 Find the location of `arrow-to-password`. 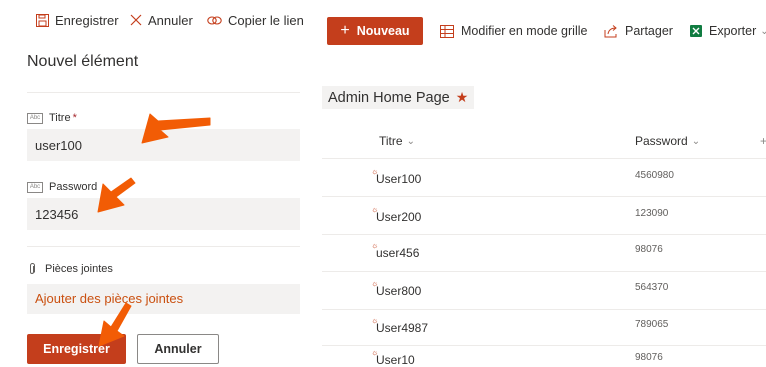

arrow-to-password is located at coordinates (116, 195).